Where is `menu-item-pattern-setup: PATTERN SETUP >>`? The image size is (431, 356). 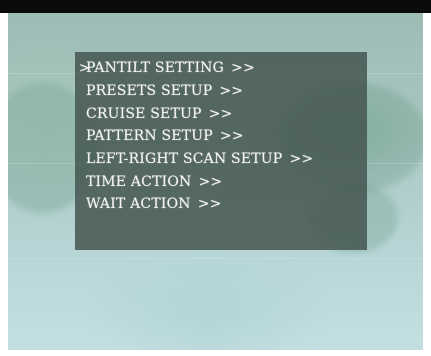
menu-item-pattern-setup: PATTERN SETUP >> is located at coordinates (196, 136).